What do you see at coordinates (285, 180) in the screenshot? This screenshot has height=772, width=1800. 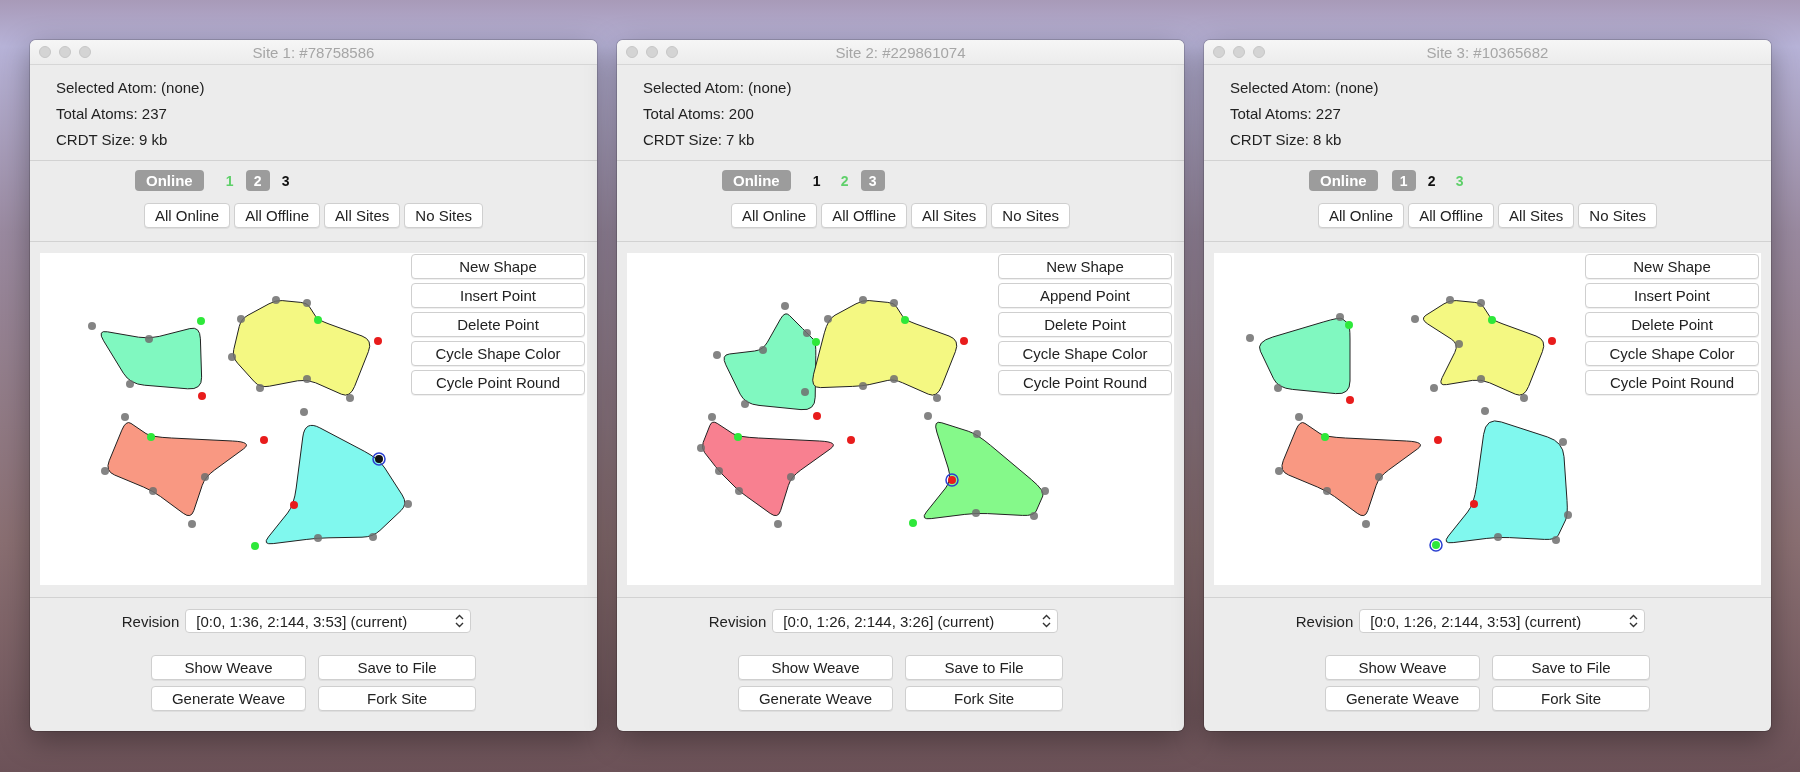 I see `site-toggle: 3` at bounding box center [285, 180].